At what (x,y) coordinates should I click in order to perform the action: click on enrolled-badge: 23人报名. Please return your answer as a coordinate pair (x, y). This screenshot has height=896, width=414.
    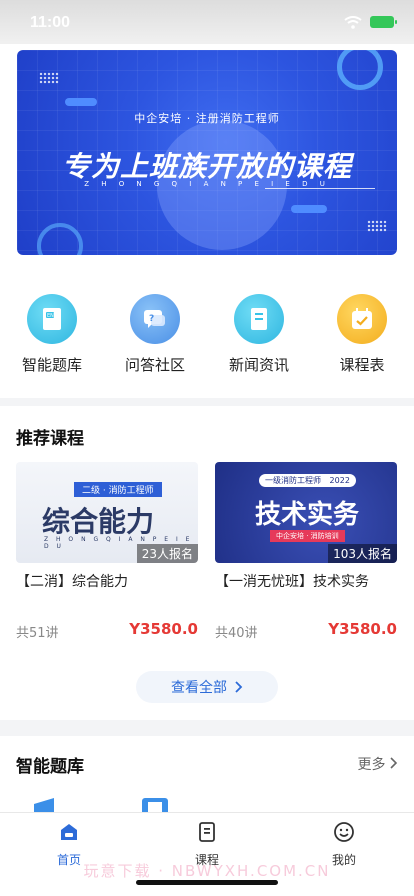
    Looking at the image, I should click on (167, 553).